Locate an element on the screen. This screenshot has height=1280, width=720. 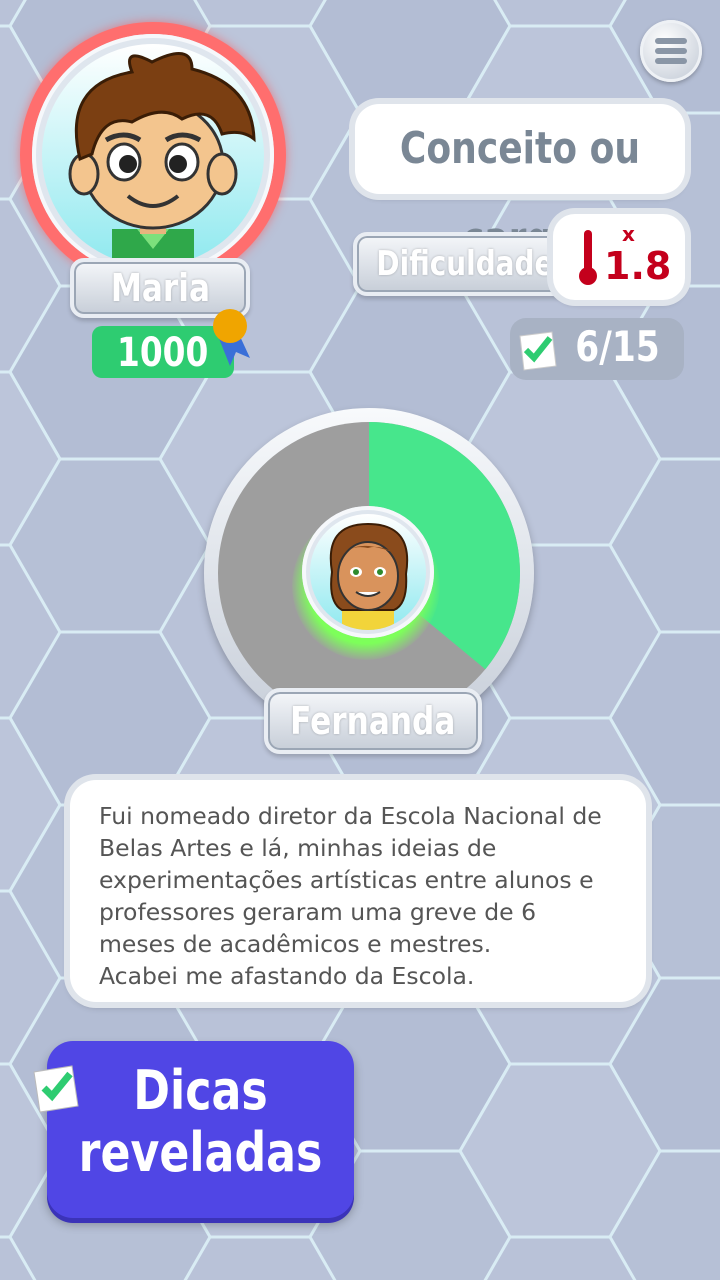
girl-avatar-icon is located at coordinates (369, 576).